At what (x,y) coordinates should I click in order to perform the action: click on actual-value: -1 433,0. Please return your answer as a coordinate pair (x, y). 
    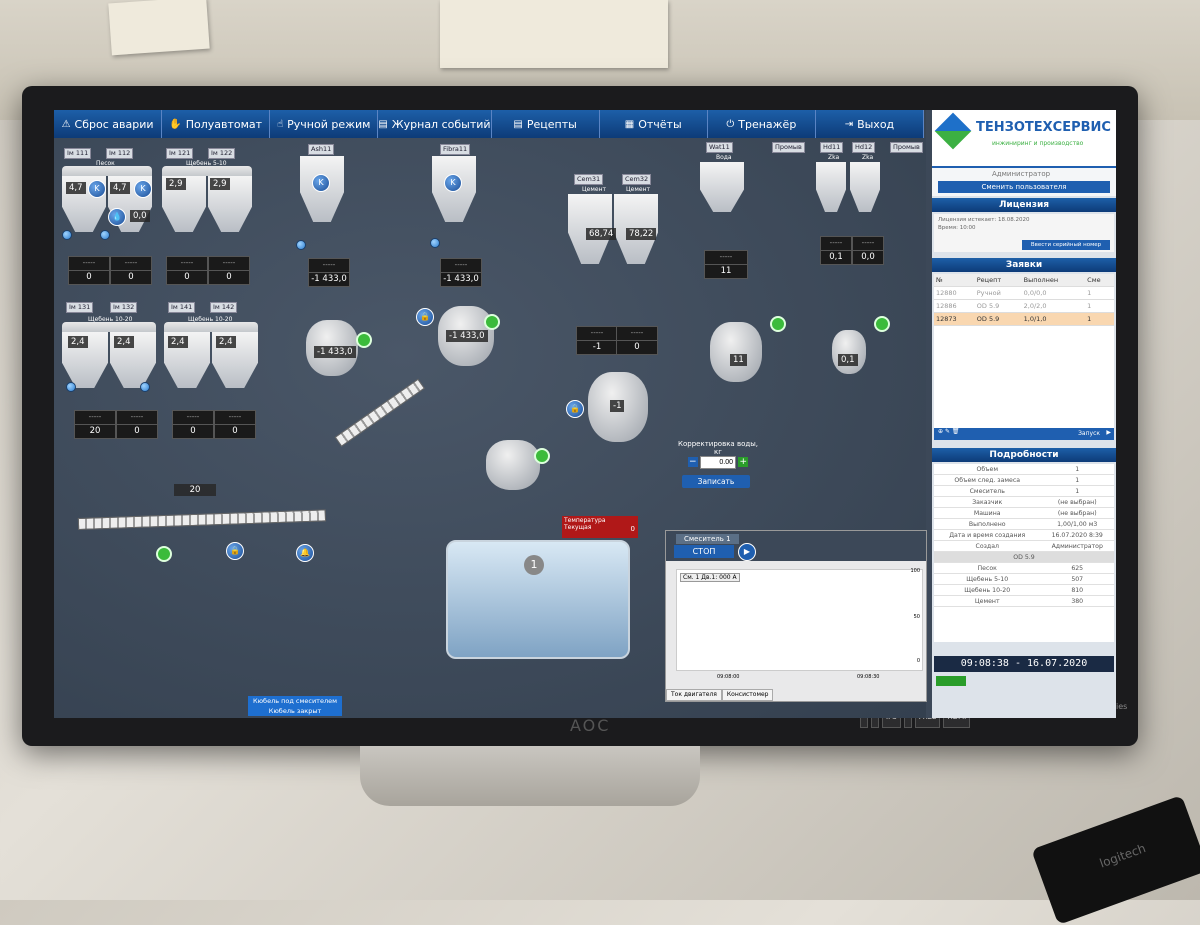
    Looking at the image, I should click on (329, 279).